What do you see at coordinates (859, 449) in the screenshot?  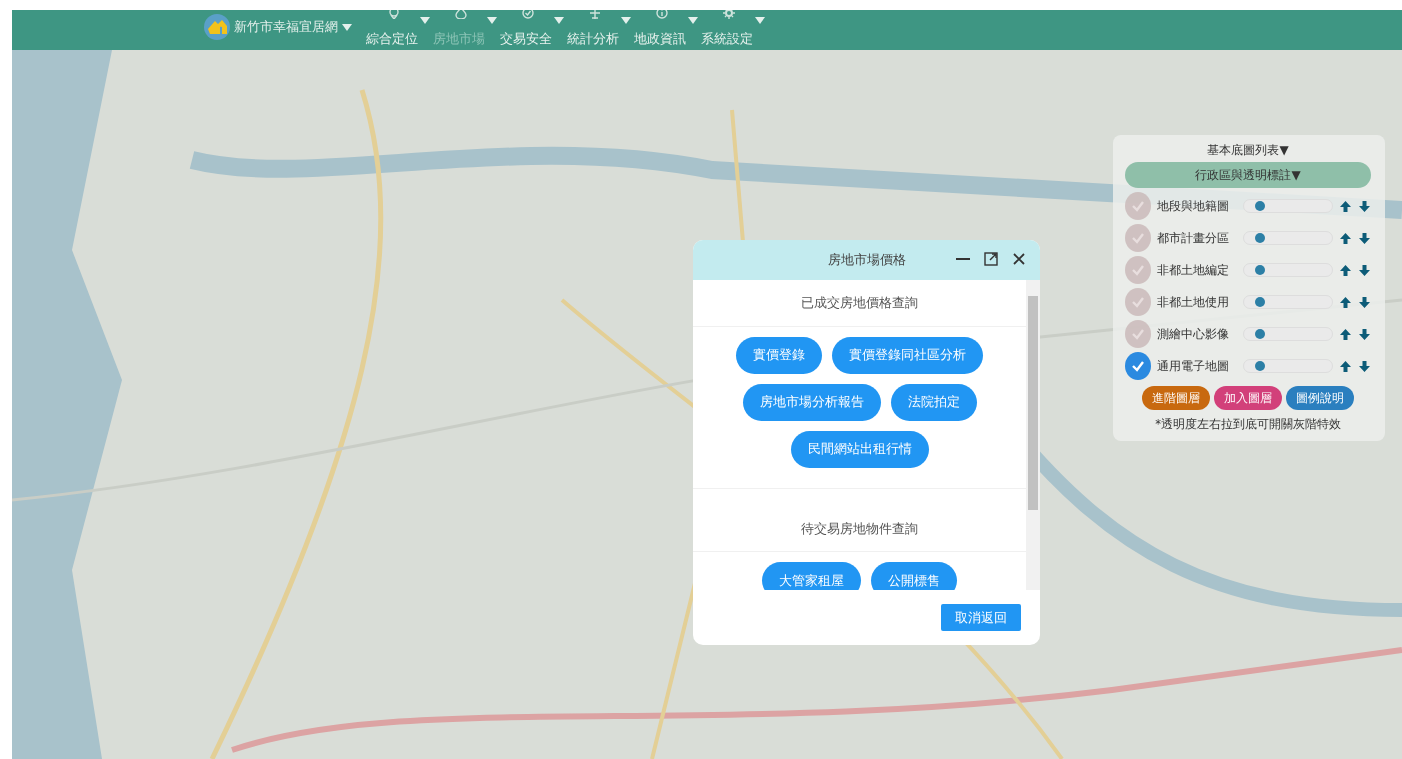 I see `query-button: 民間網站出租行情` at bounding box center [859, 449].